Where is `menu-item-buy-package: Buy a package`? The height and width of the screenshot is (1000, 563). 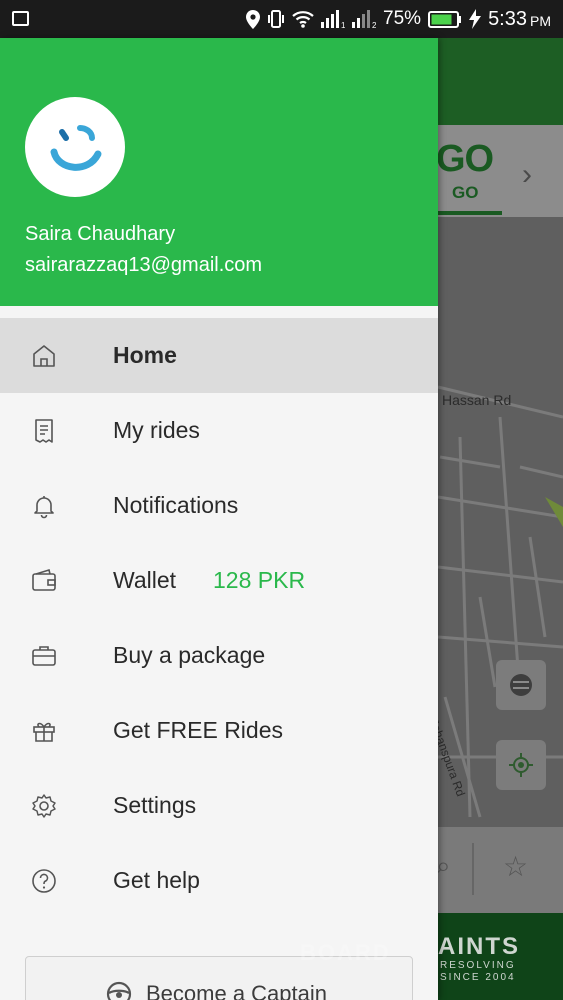
menu-item-buy-package: Buy a package is located at coordinates (219, 655).